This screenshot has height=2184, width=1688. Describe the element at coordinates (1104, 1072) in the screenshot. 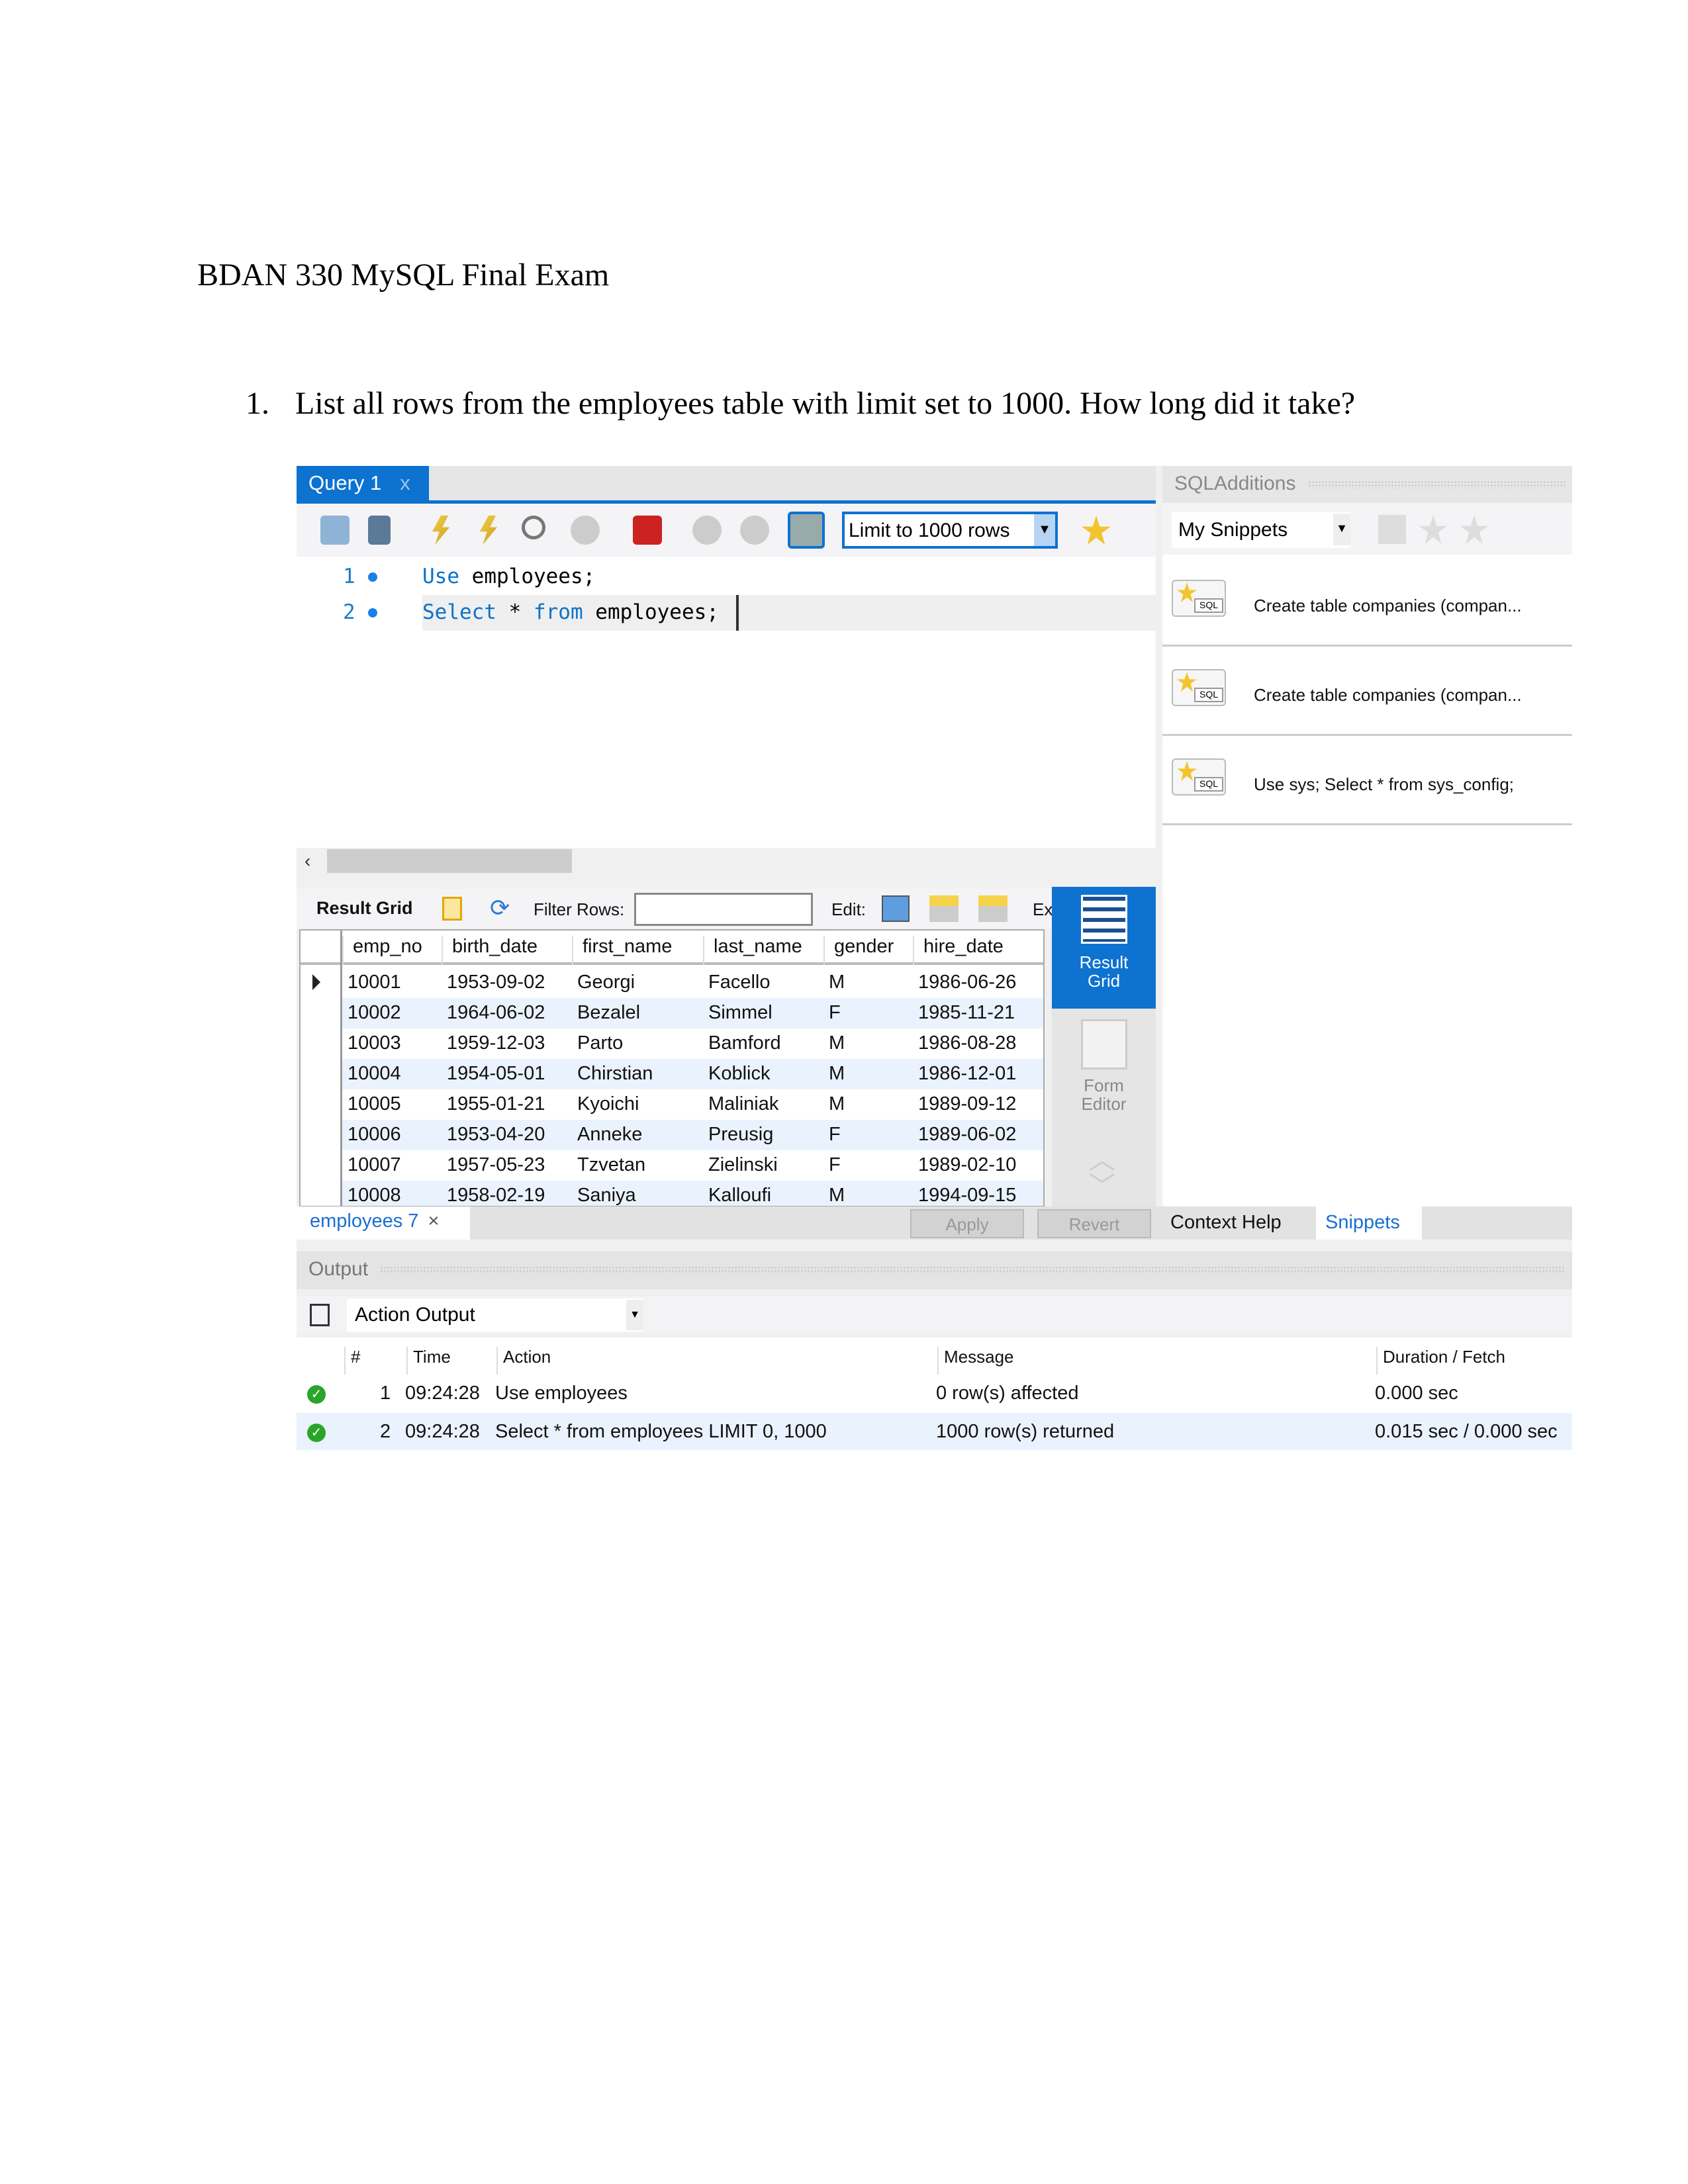

I see `form-editor-button: Form Editor` at that location.